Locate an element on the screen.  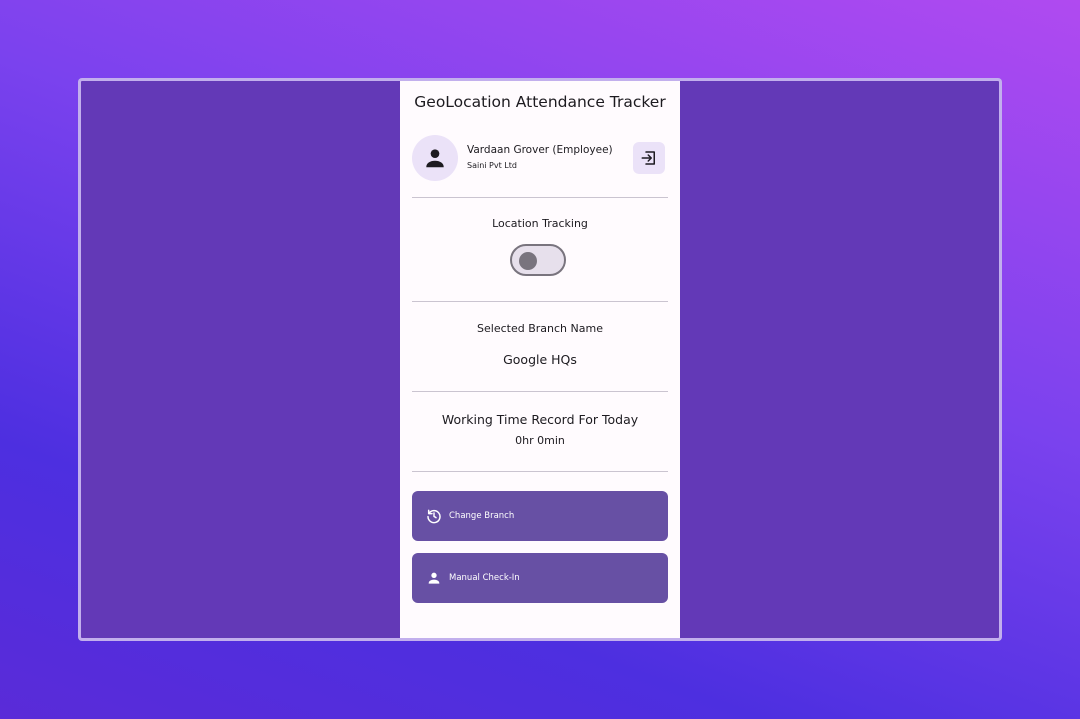
toggle-knob is located at coordinates (528, 261).